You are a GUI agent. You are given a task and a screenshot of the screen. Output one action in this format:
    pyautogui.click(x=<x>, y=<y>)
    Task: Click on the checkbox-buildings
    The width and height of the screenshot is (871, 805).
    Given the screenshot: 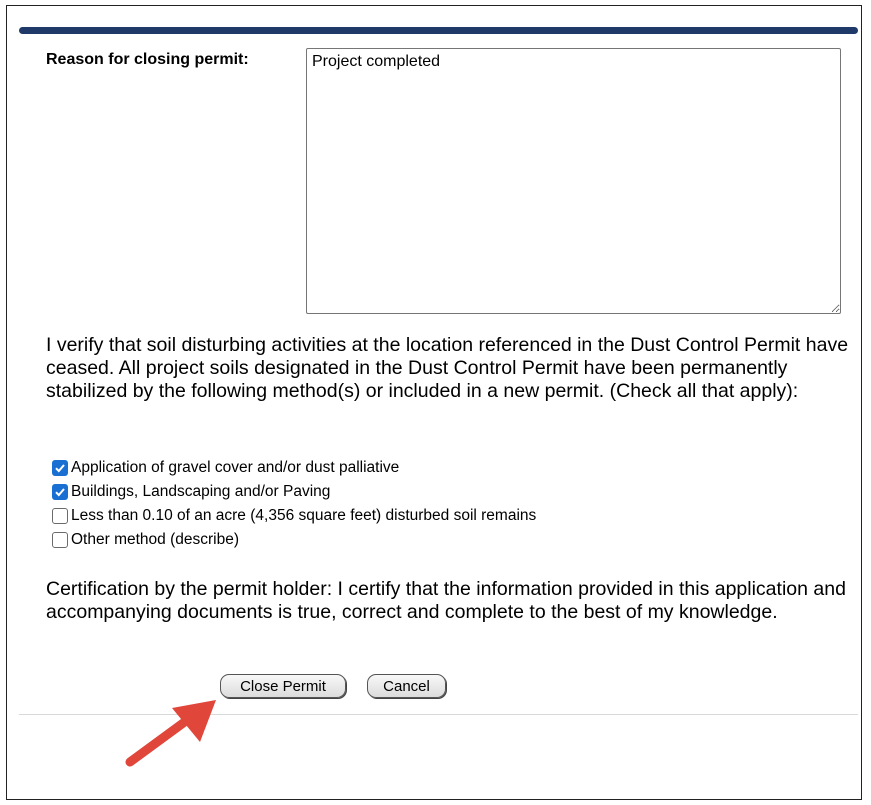 What is the action you would take?
    pyautogui.click(x=60, y=492)
    